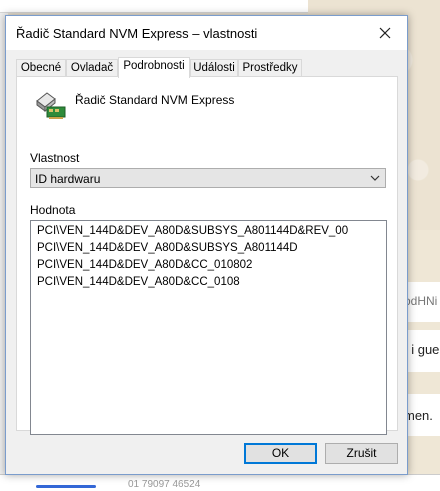 Image resolution: width=440 pixels, height=491 pixels. Describe the element at coordinates (167, 248) in the screenshot. I see `list-item: PCI\VEN_144D&DEV_A80D&SUBSYS_A801144D` at that location.